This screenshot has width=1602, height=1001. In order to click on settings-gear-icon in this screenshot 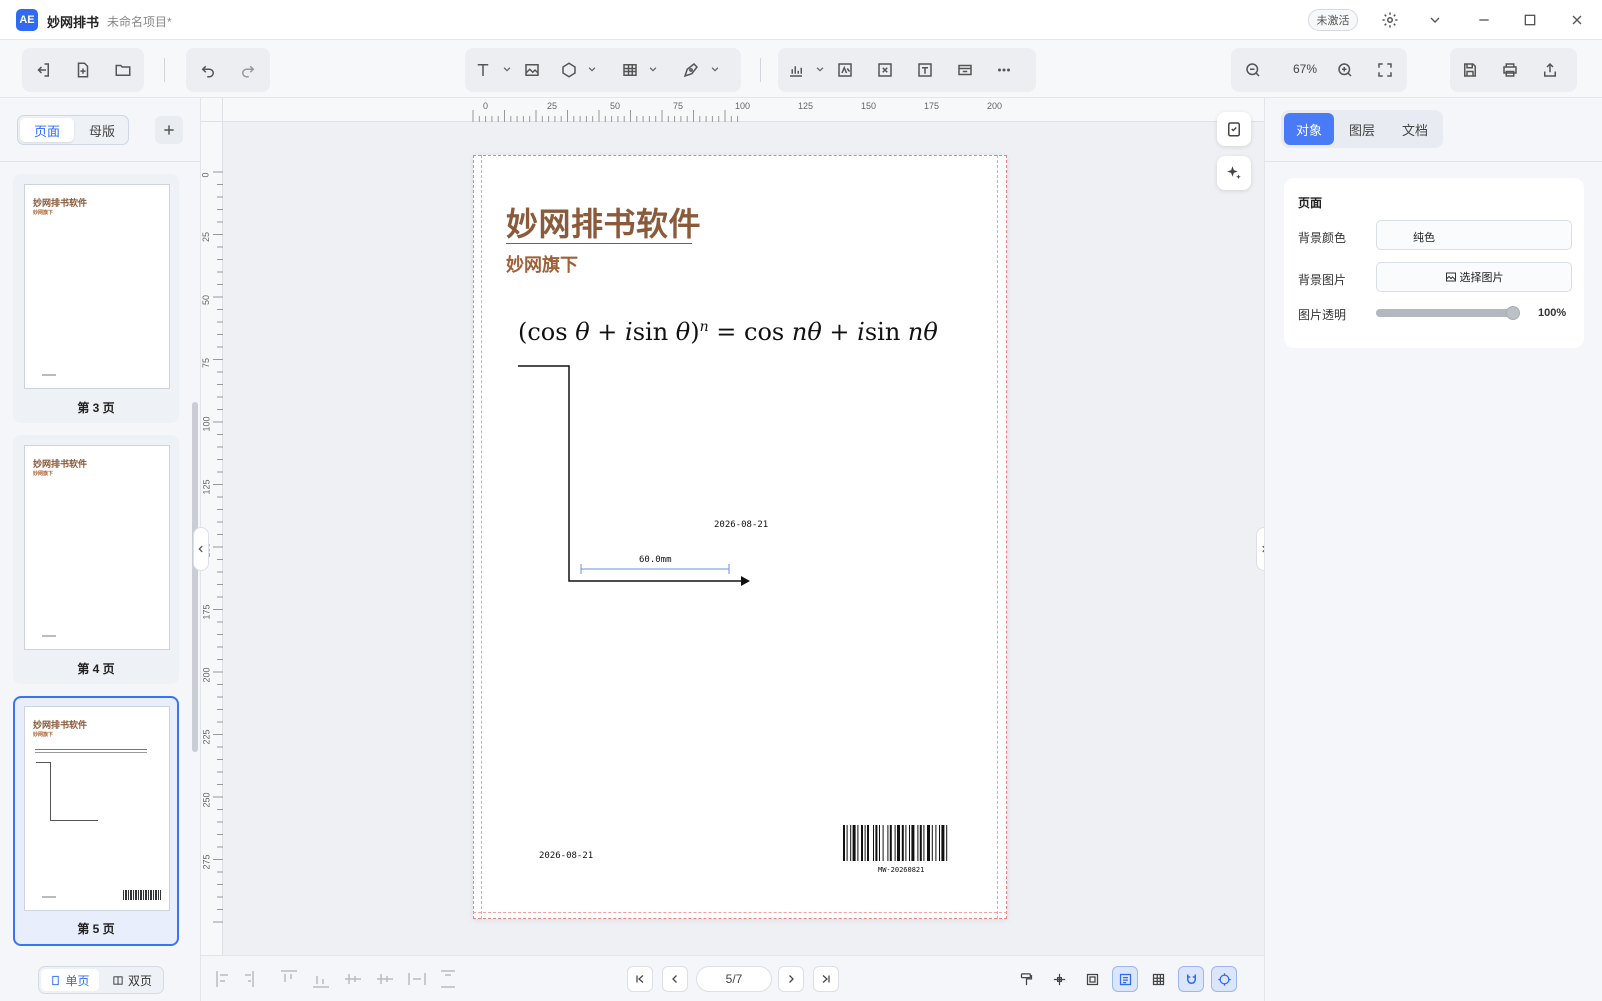, I will do `click(1390, 20)`.